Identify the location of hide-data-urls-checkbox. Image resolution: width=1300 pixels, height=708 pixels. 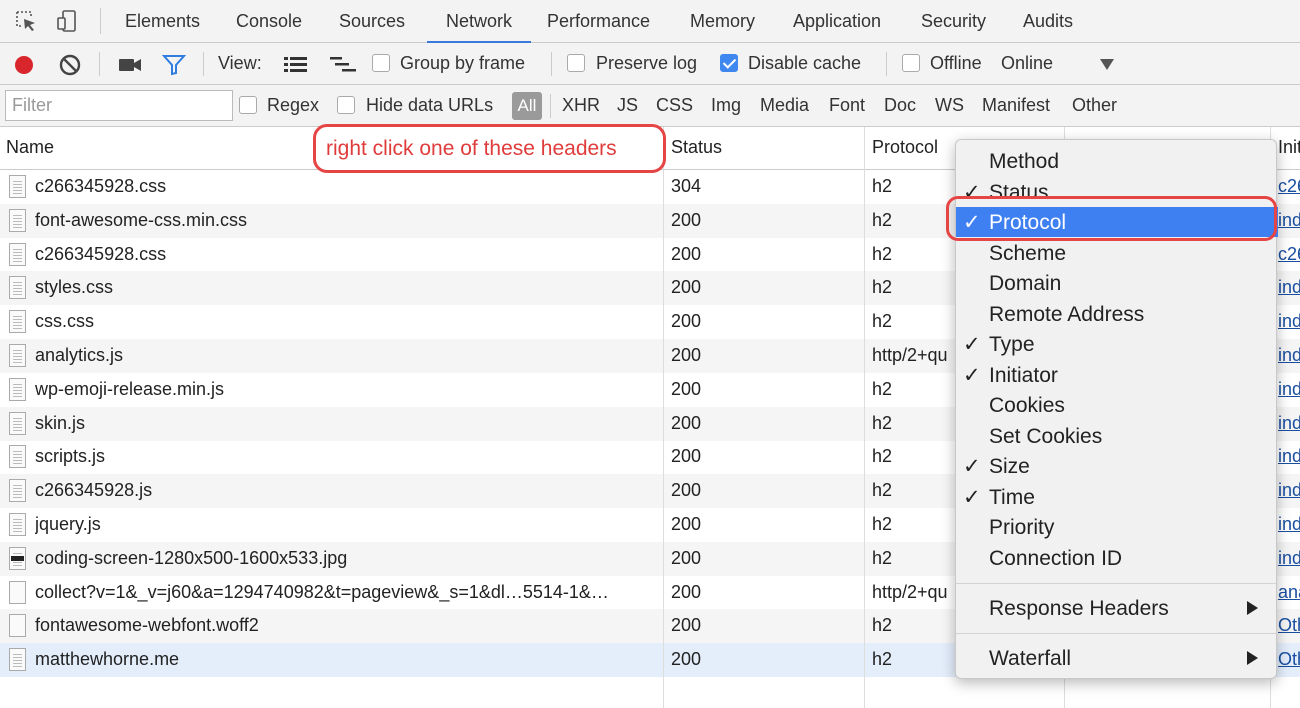
(346, 105).